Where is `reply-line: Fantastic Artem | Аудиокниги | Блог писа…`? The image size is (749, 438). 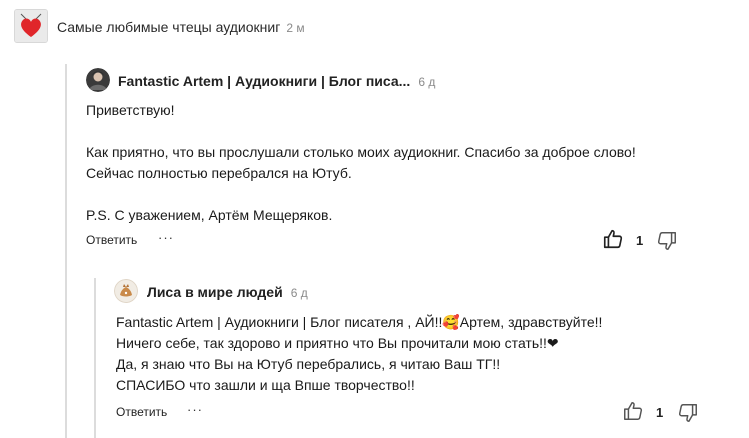
reply-line: Fantastic Artem | Аудиокниги | Блог писа… is located at coordinates (359, 322).